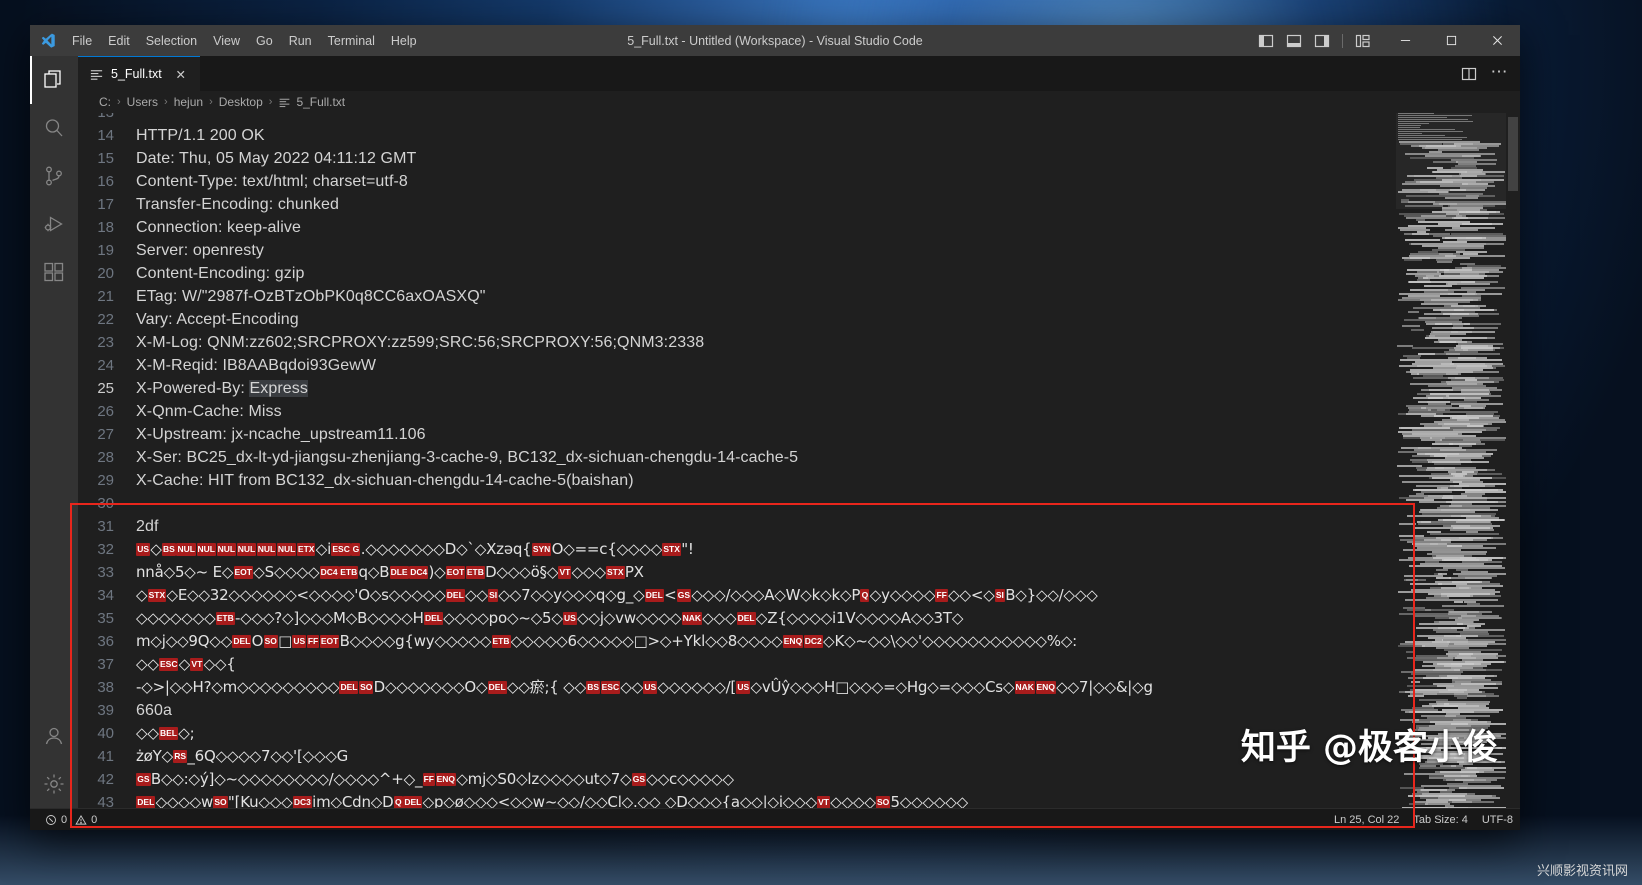 The image size is (1642, 885). I want to click on code-line: 20 Content-Encoding: gzip, so click(737, 273).